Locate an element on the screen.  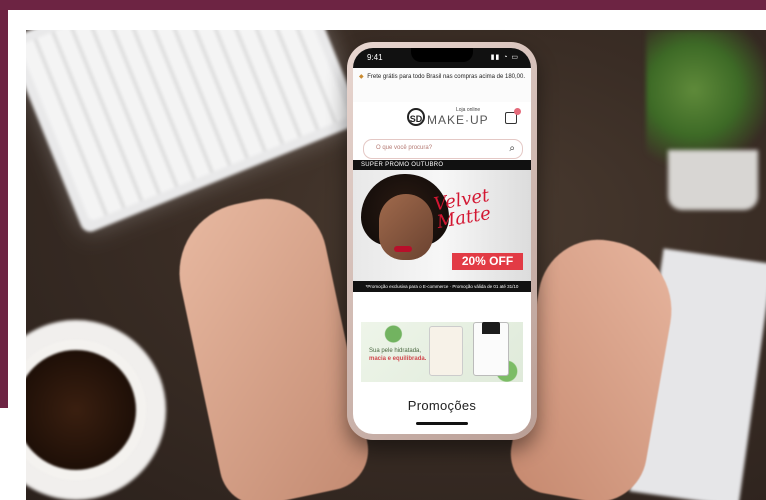
search-icon: ⌕ is located at coordinates (512, 148).